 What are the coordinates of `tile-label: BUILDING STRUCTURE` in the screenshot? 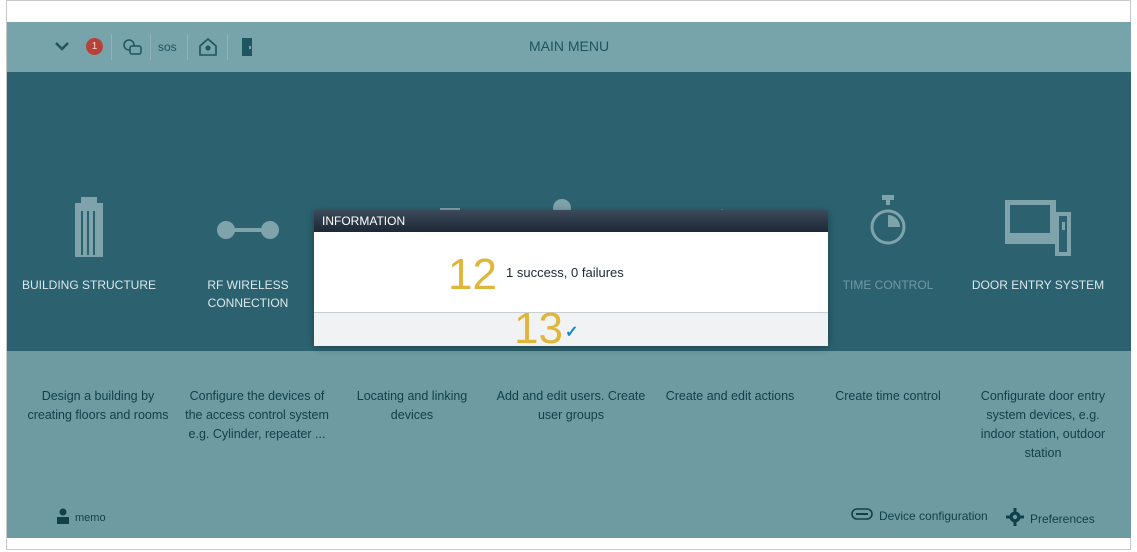 It's located at (88, 285).